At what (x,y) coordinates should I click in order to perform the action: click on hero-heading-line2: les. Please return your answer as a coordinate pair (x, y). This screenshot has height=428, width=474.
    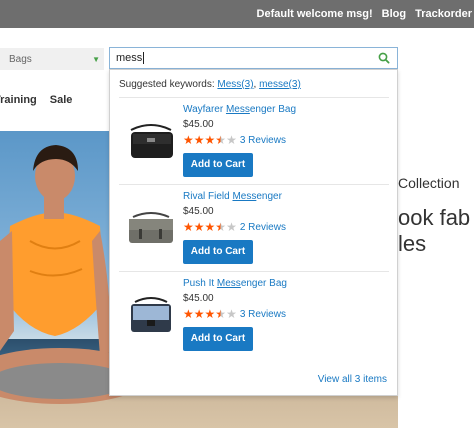
    Looking at the image, I should click on (412, 243).